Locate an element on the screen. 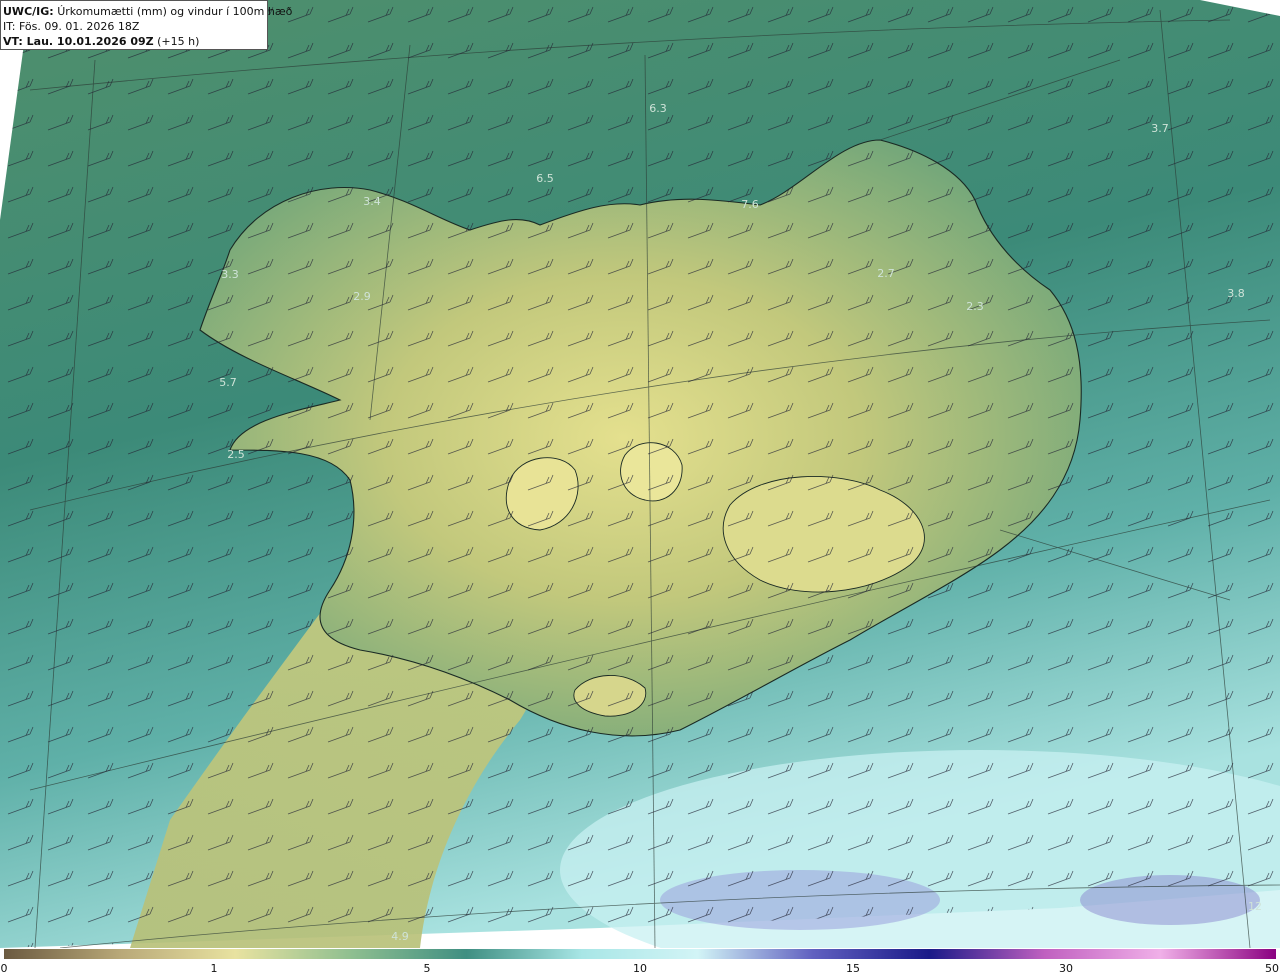  value-label: 3.3 is located at coordinates (230, 274).